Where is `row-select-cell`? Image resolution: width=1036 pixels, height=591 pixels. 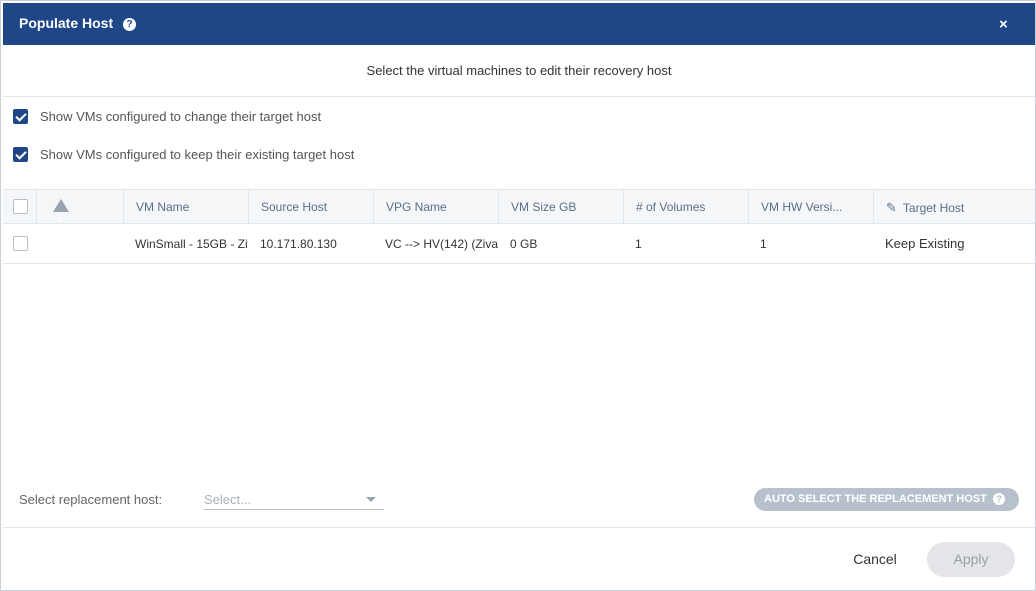 row-select-cell is located at coordinates (19, 244).